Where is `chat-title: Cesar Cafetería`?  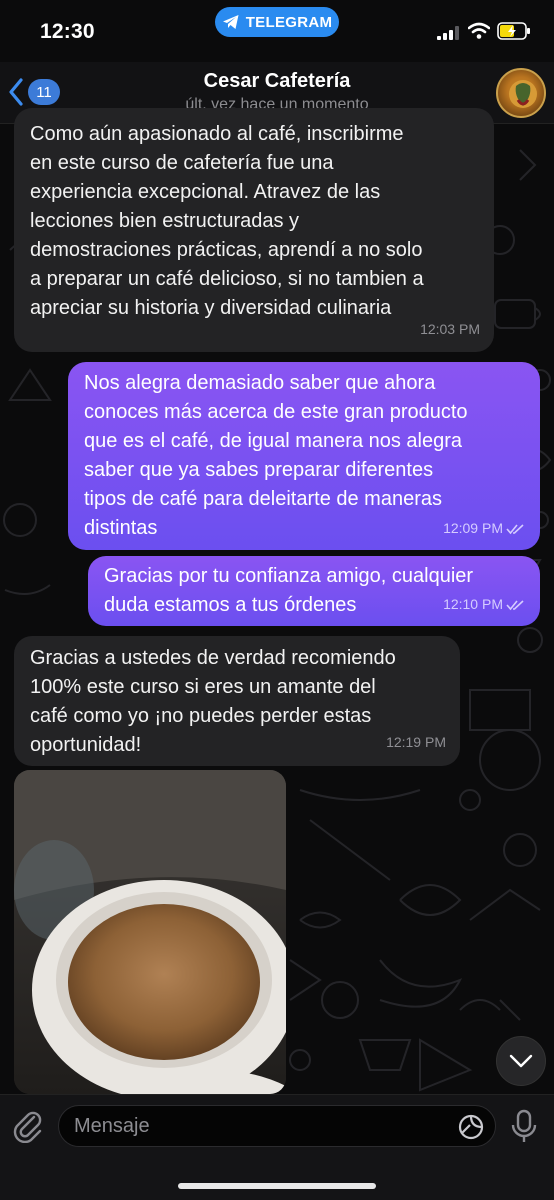 chat-title: Cesar Cafetería is located at coordinates (277, 81).